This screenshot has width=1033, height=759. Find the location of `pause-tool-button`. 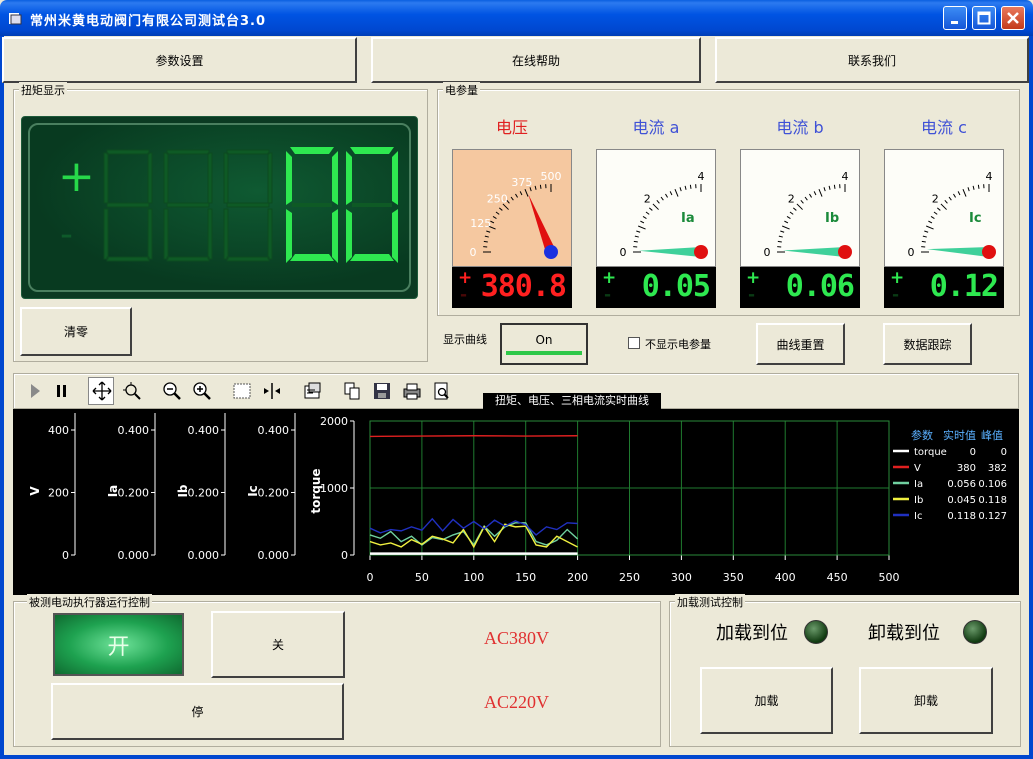

pause-tool-button is located at coordinates (61, 391).